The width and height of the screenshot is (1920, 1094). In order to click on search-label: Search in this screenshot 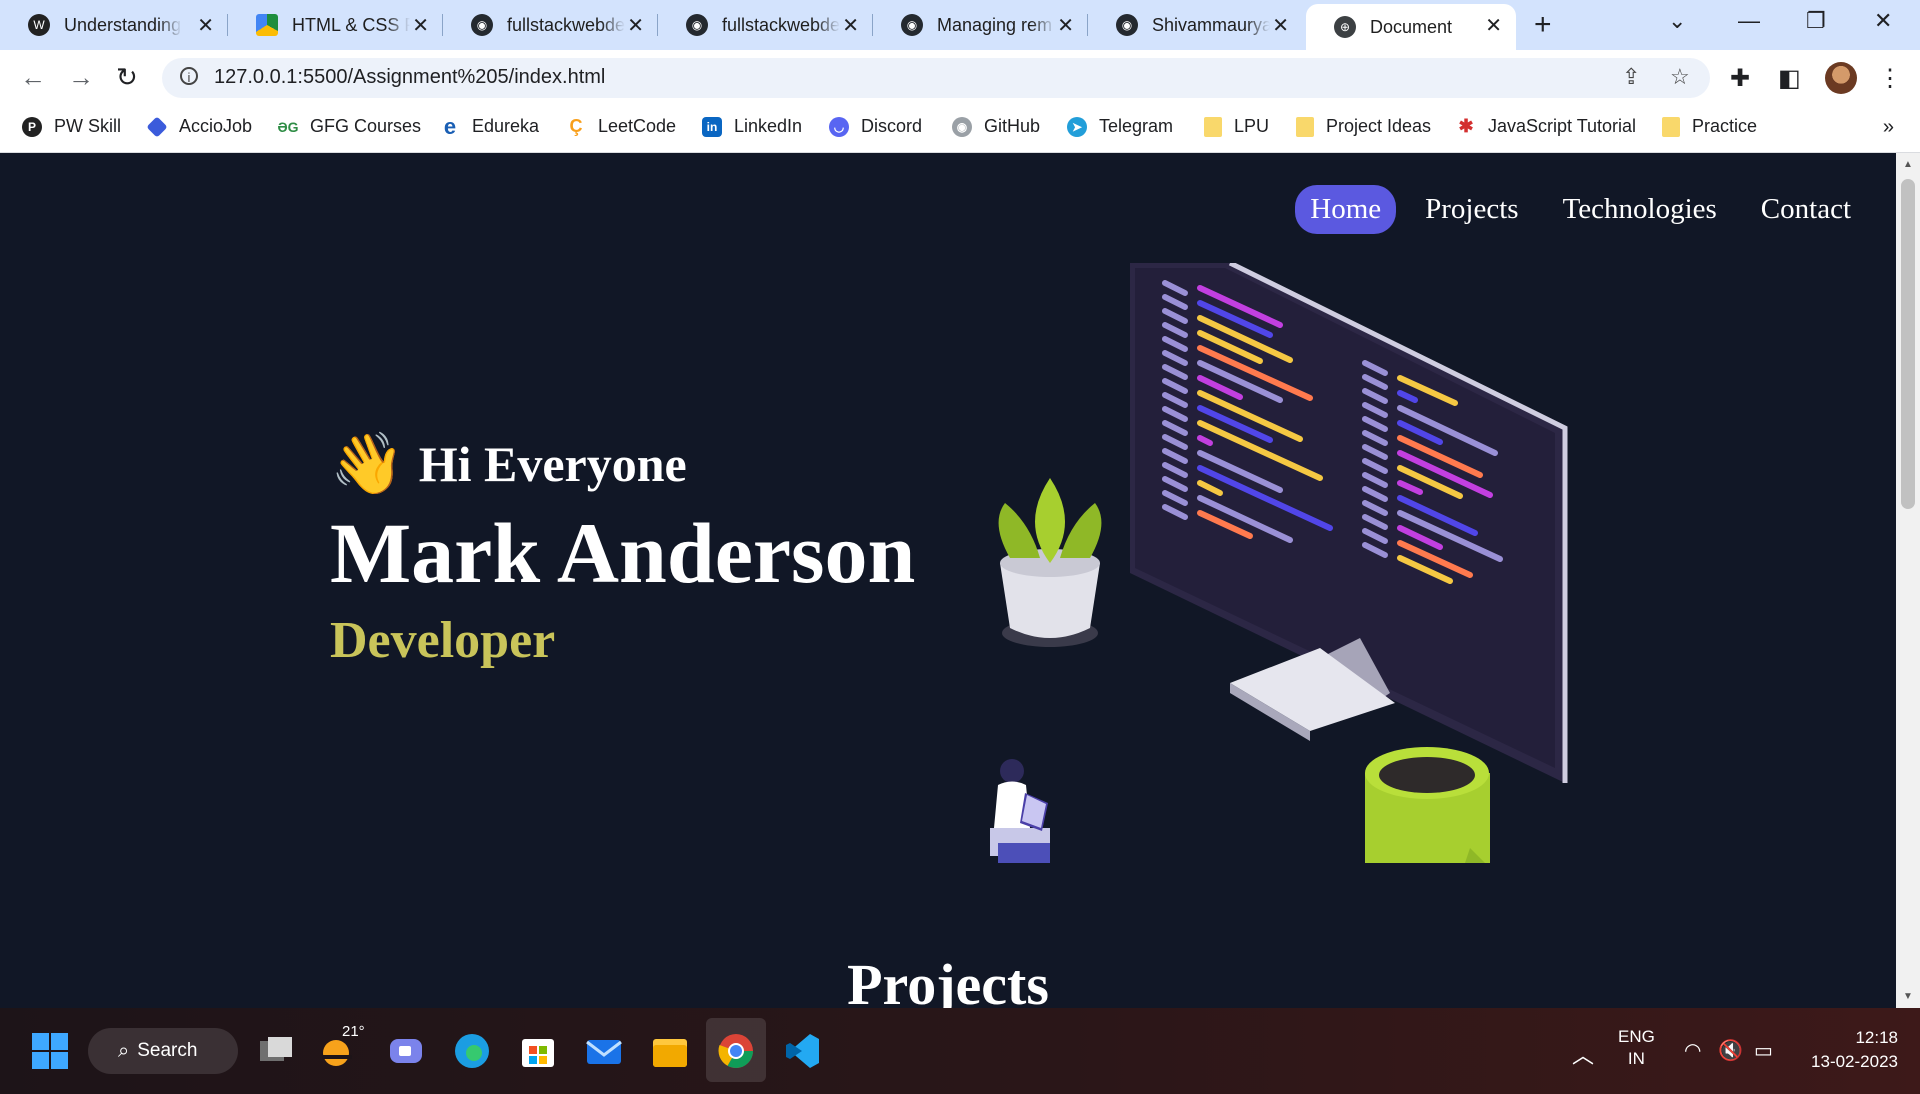, I will do `click(167, 1050)`.